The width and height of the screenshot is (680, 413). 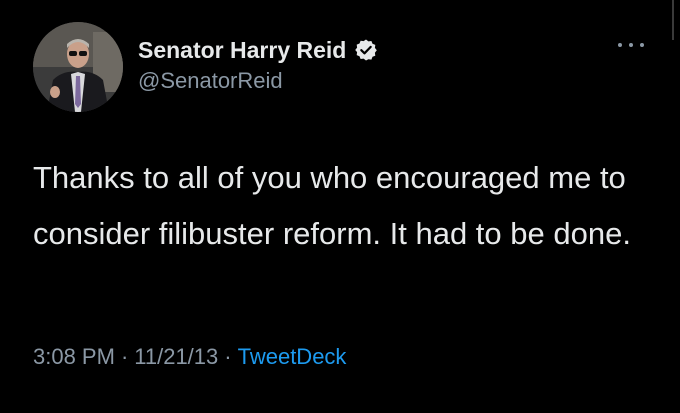 I want to click on avatar, so click(x=78, y=67).